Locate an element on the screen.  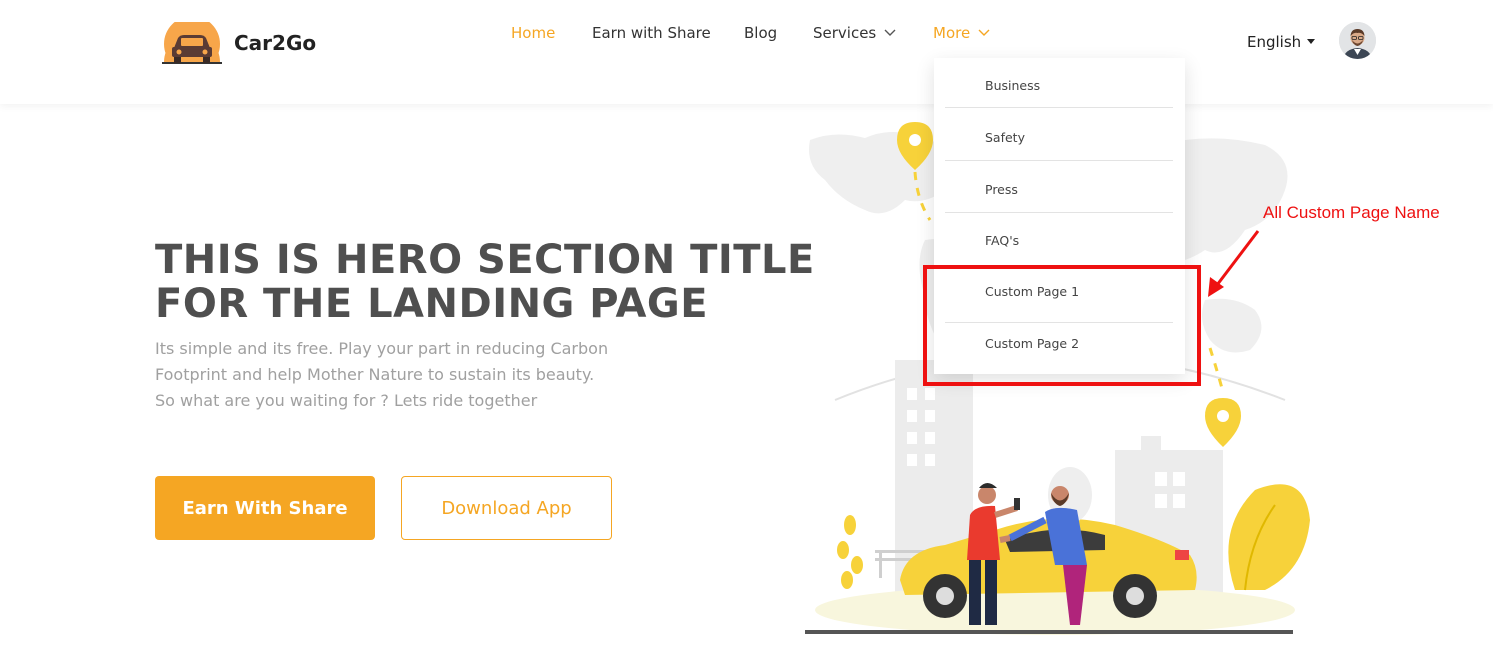
annotation-highlight-box is located at coordinates (1062, 325).